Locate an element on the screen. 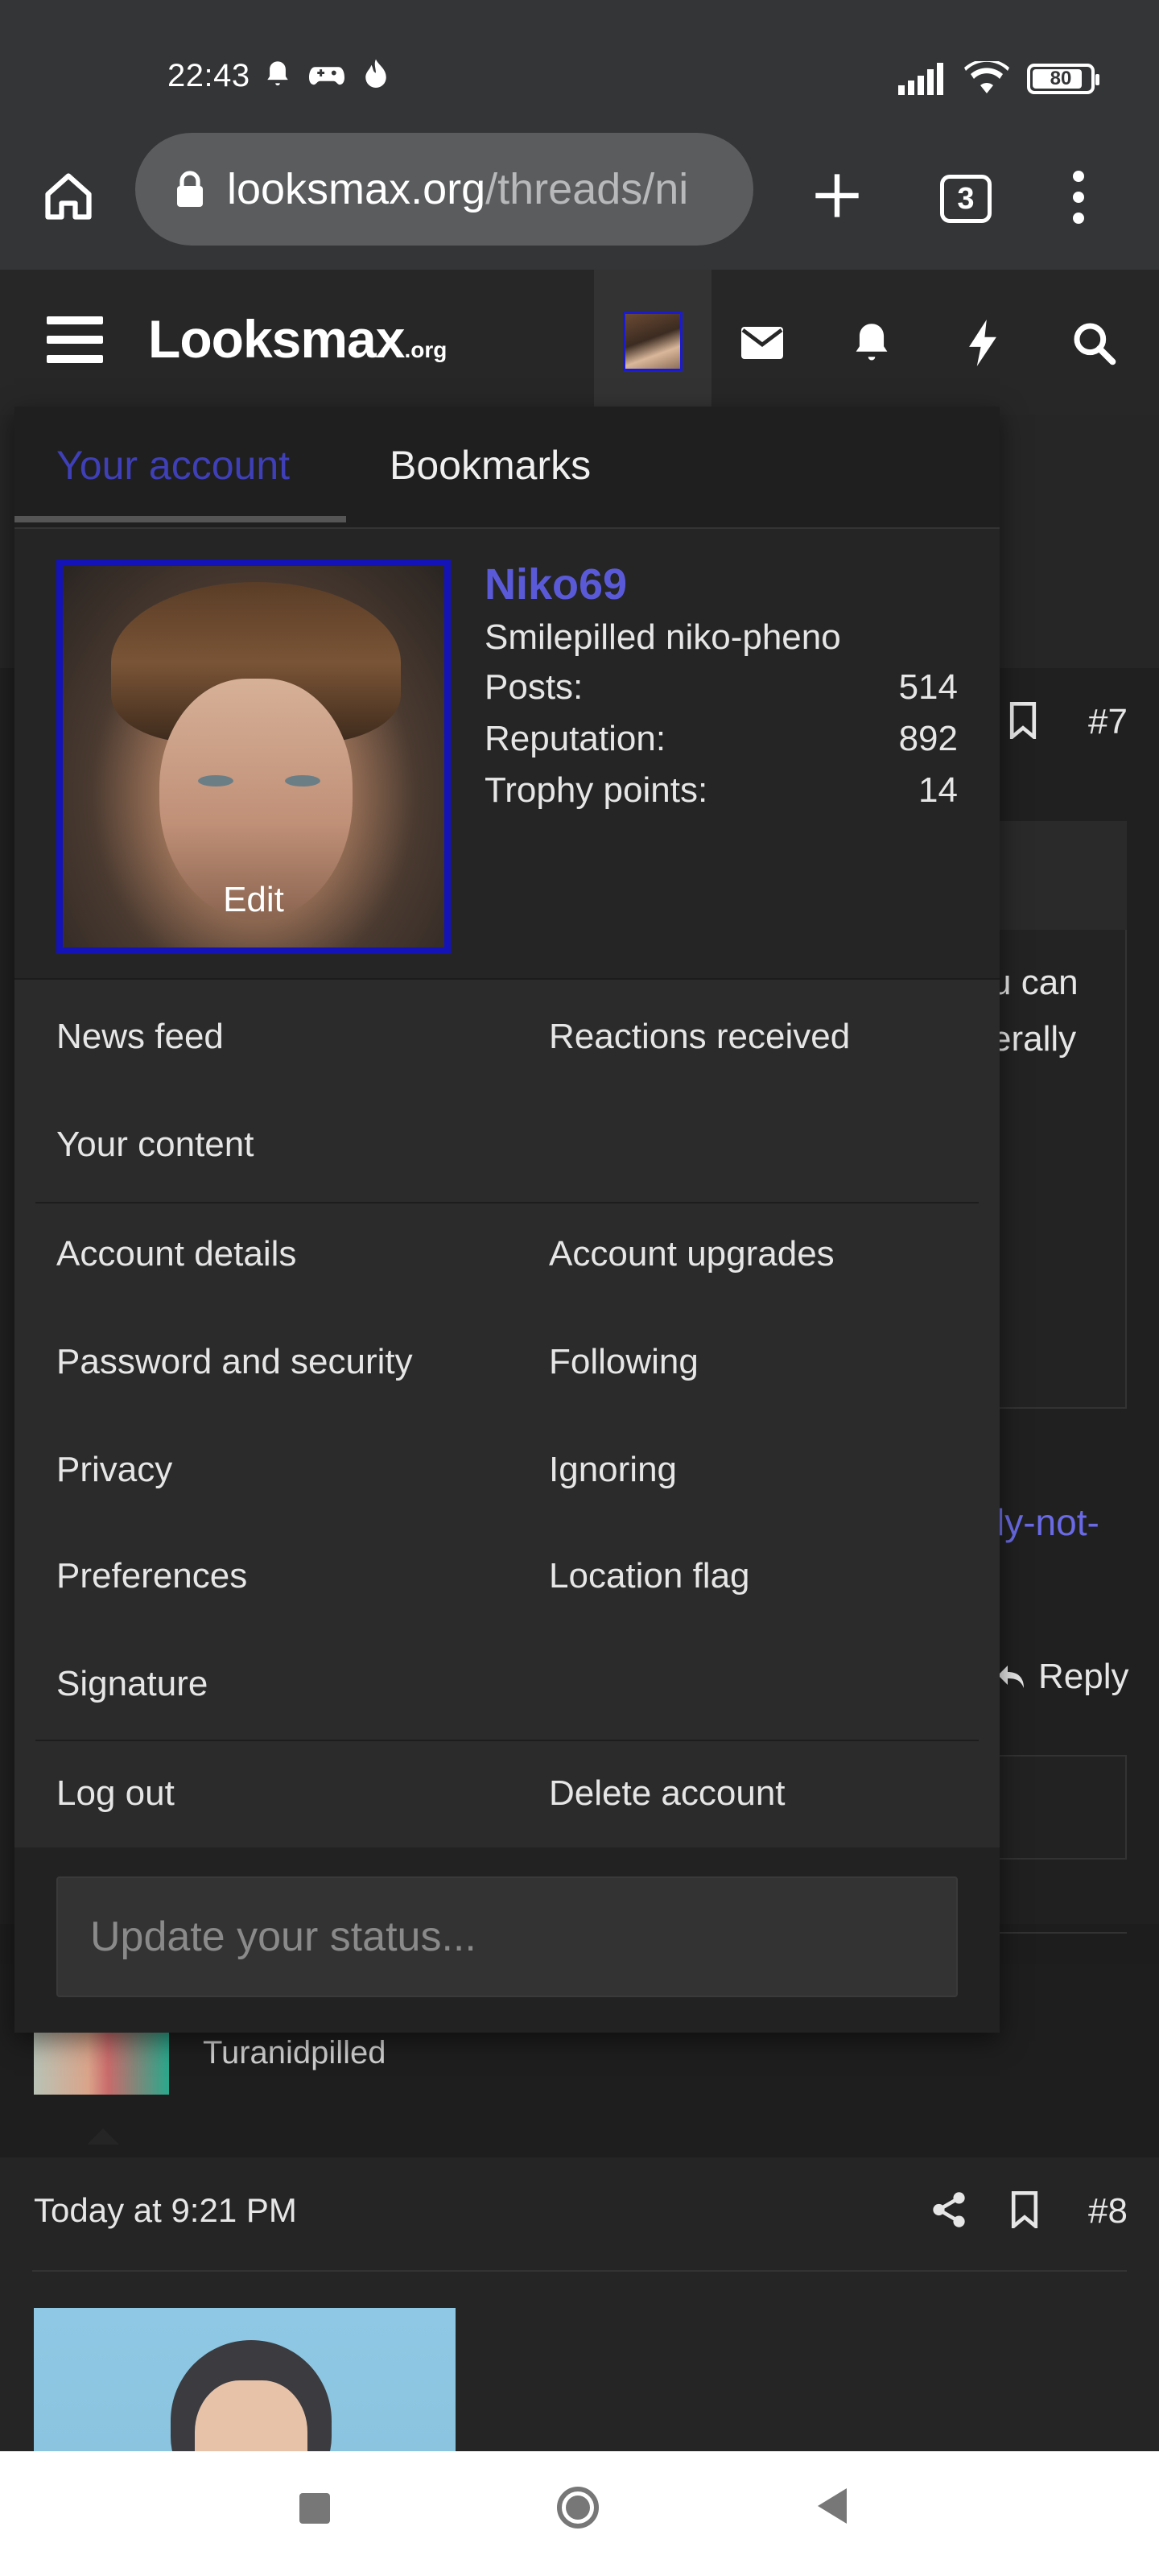  menu-password-security: Password and security is located at coordinates (234, 1362).